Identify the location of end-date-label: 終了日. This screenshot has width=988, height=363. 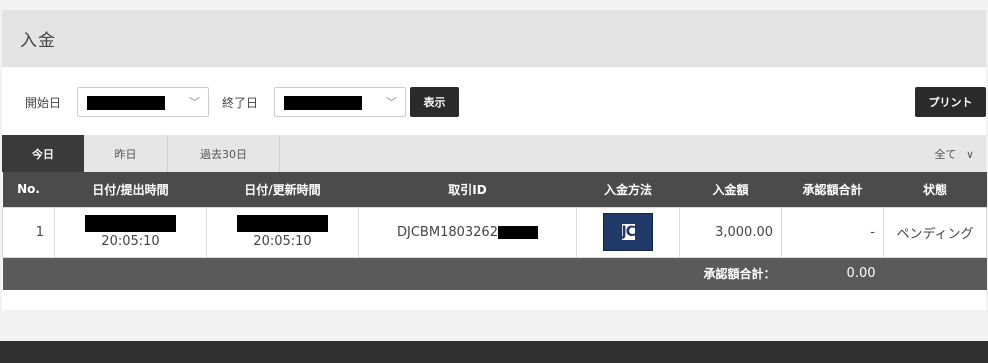
(240, 103).